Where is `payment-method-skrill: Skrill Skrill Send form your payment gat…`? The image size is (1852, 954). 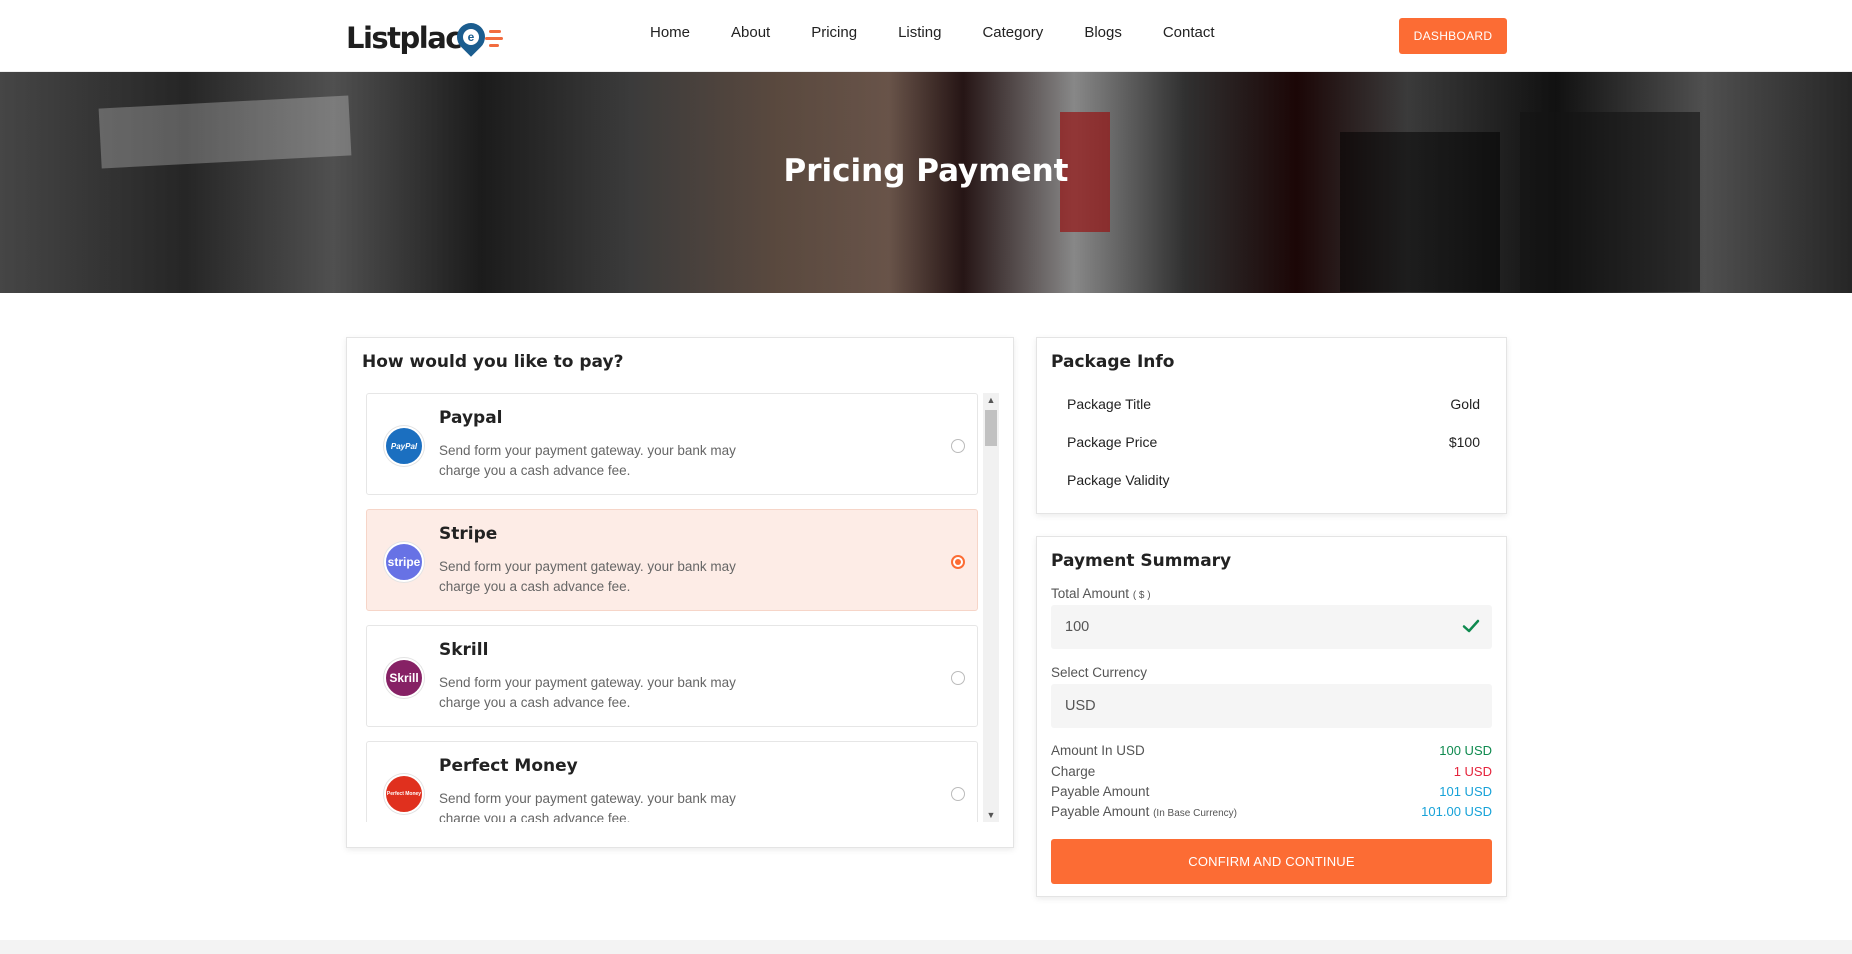
payment-method-skrill: Skrill Skrill Send form your payment gat… is located at coordinates (672, 676).